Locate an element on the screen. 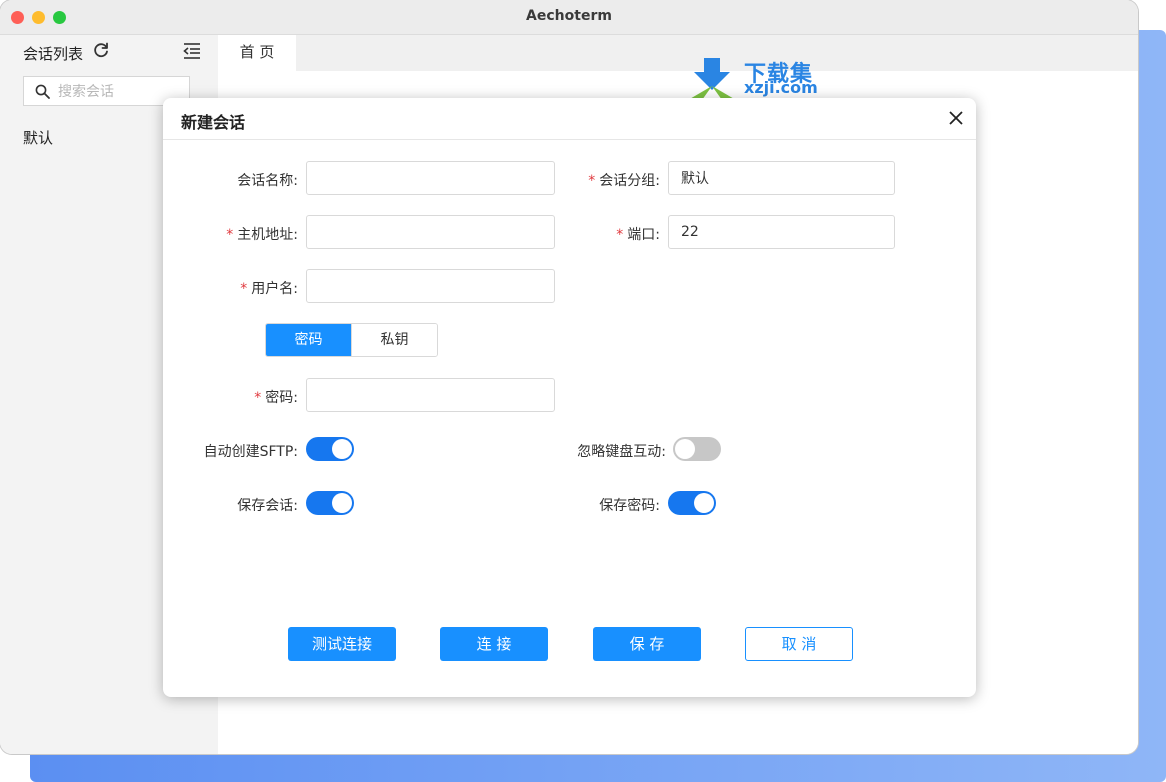 This screenshot has height=782, width=1166. session-group-label: * 会话分组: is located at coordinates (624, 181).